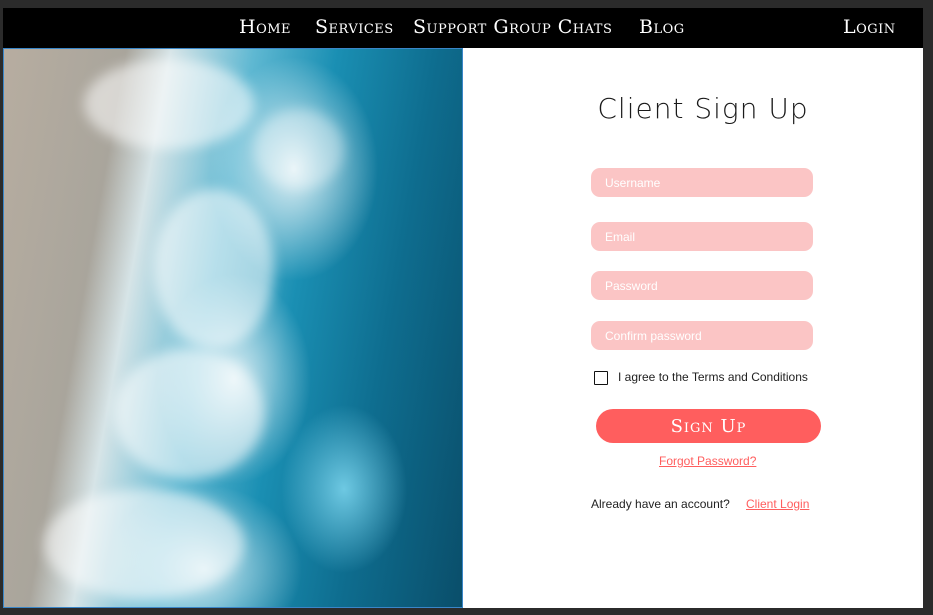 The width and height of the screenshot is (933, 615). I want to click on confirm-password-field, so click(702, 335).